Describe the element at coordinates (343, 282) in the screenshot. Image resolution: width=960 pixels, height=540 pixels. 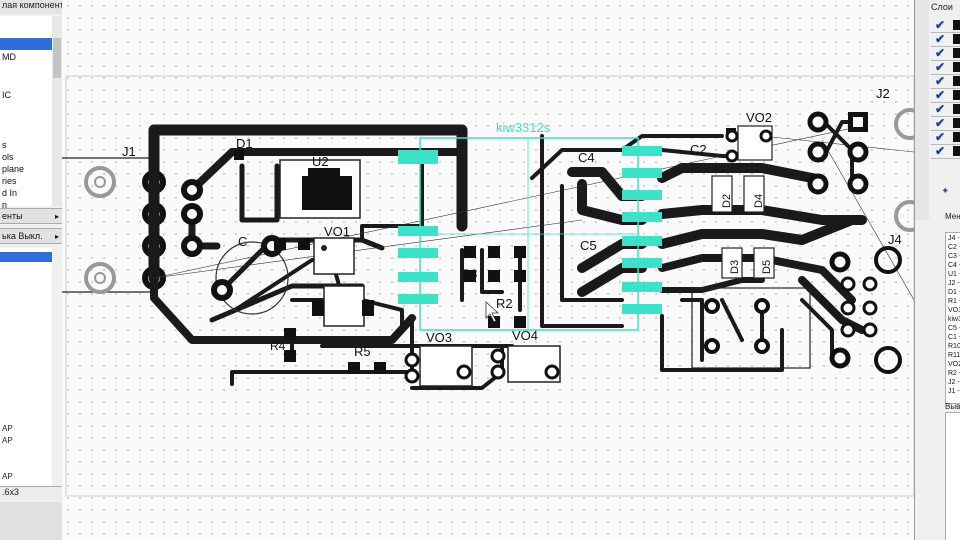
I see `optocoupler-vo1` at that location.